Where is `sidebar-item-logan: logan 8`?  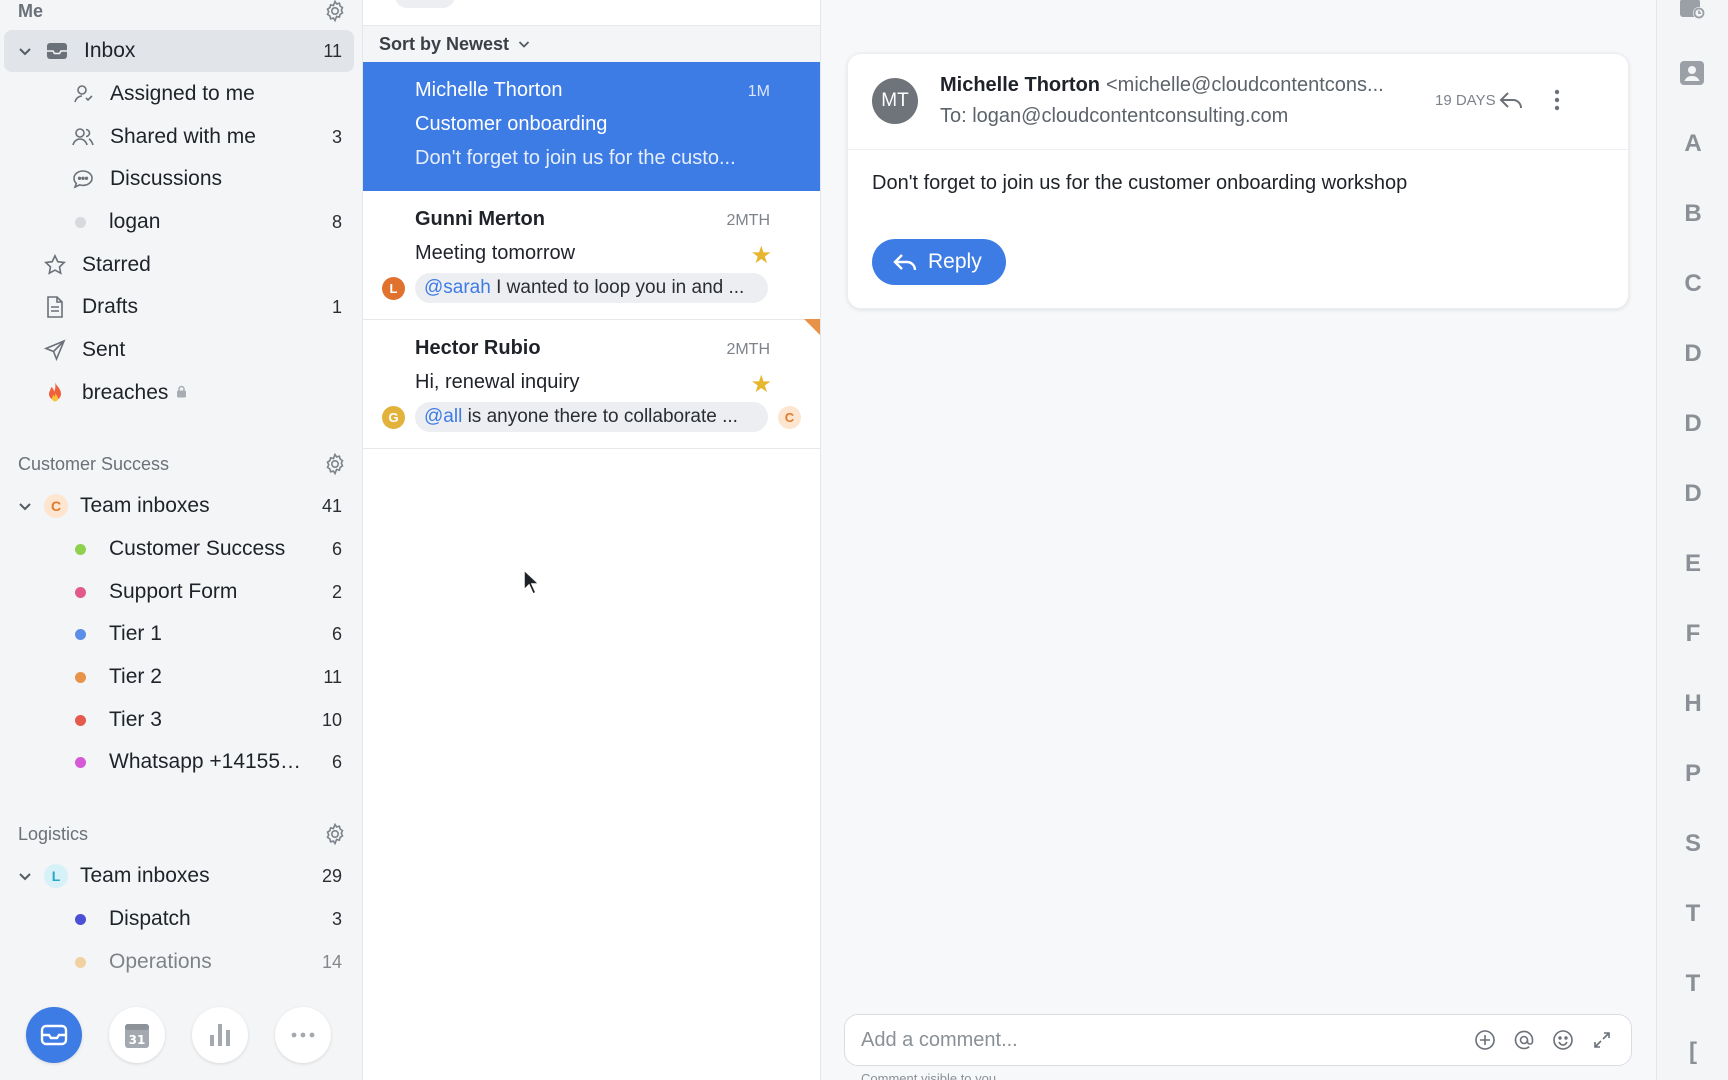
sidebar-item-logan: logan 8 is located at coordinates (179, 222).